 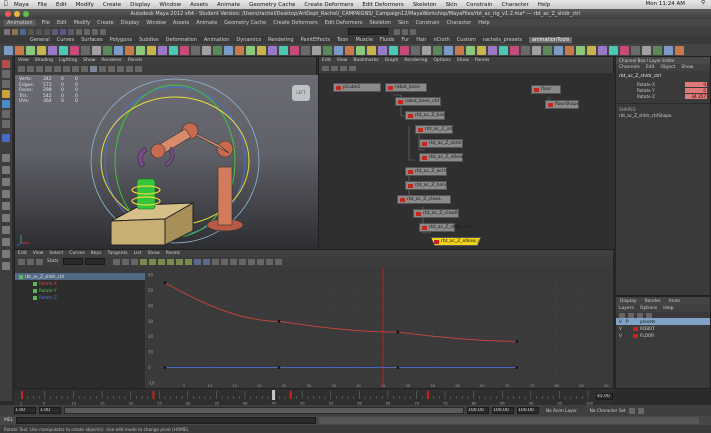 What do you see at coordinates (72, 261) in the screenshot?
I see `key-time-field` at bounding box center [72, 261].